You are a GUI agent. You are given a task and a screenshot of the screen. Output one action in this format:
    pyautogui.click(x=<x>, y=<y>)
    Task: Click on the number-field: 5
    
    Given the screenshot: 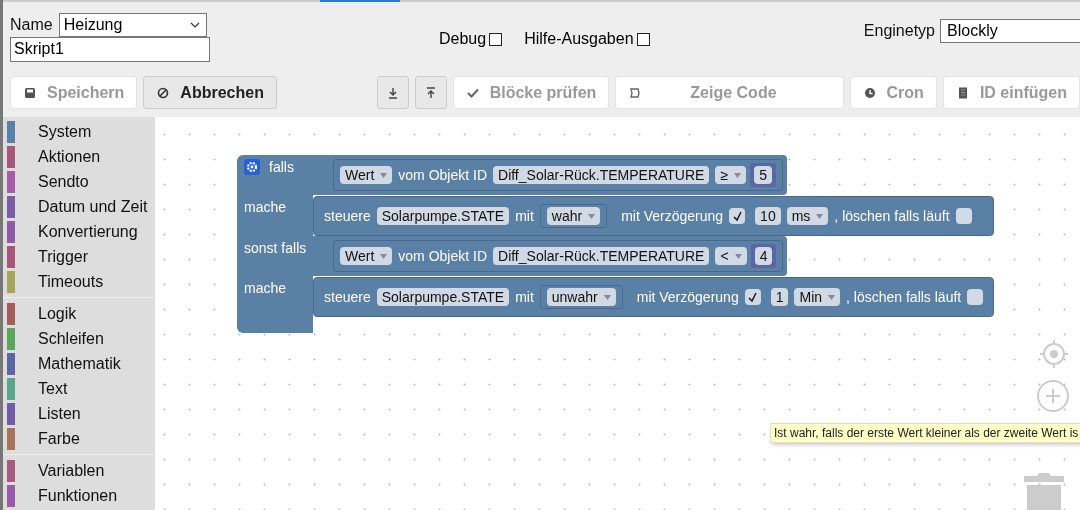 What is the action you would take?
    pyautogui.click(x=763, y=175)
    